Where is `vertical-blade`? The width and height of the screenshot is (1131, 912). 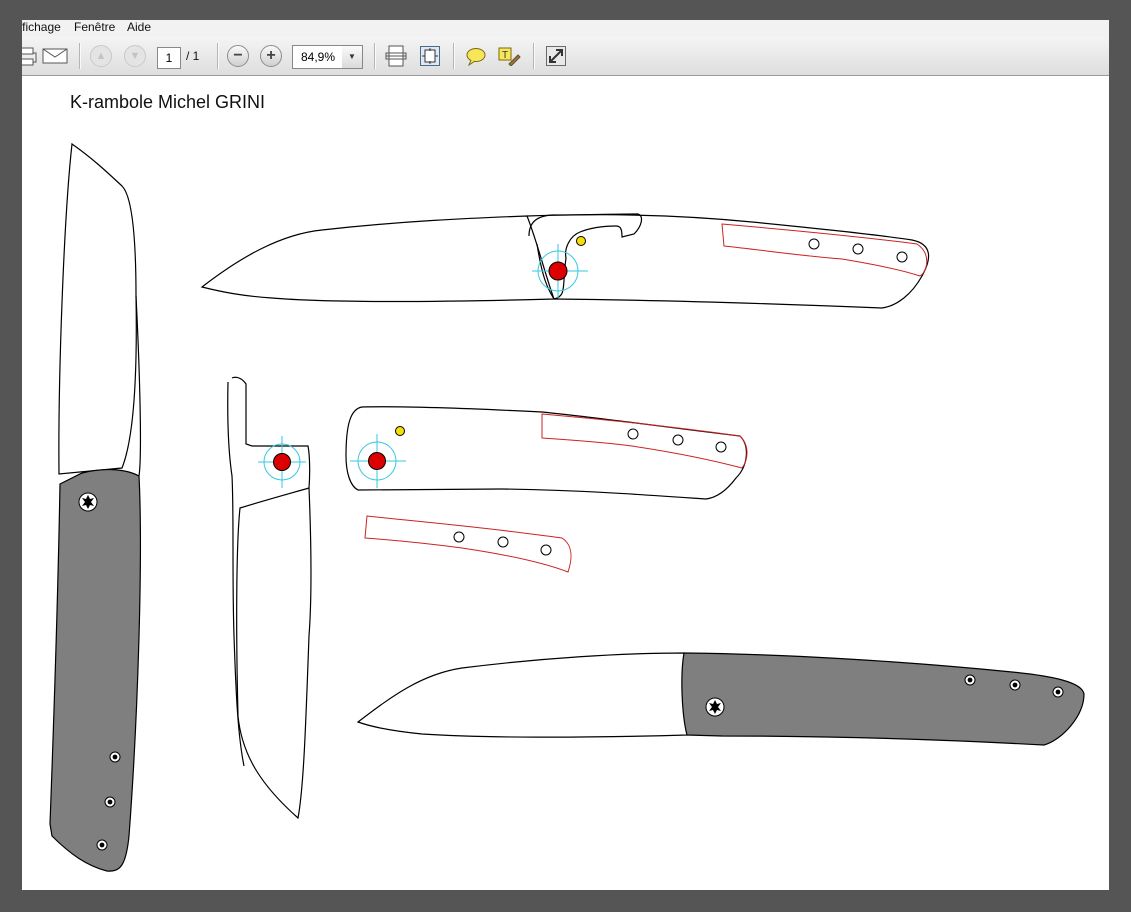
vertical-blade is located at coordinates (97, 308).